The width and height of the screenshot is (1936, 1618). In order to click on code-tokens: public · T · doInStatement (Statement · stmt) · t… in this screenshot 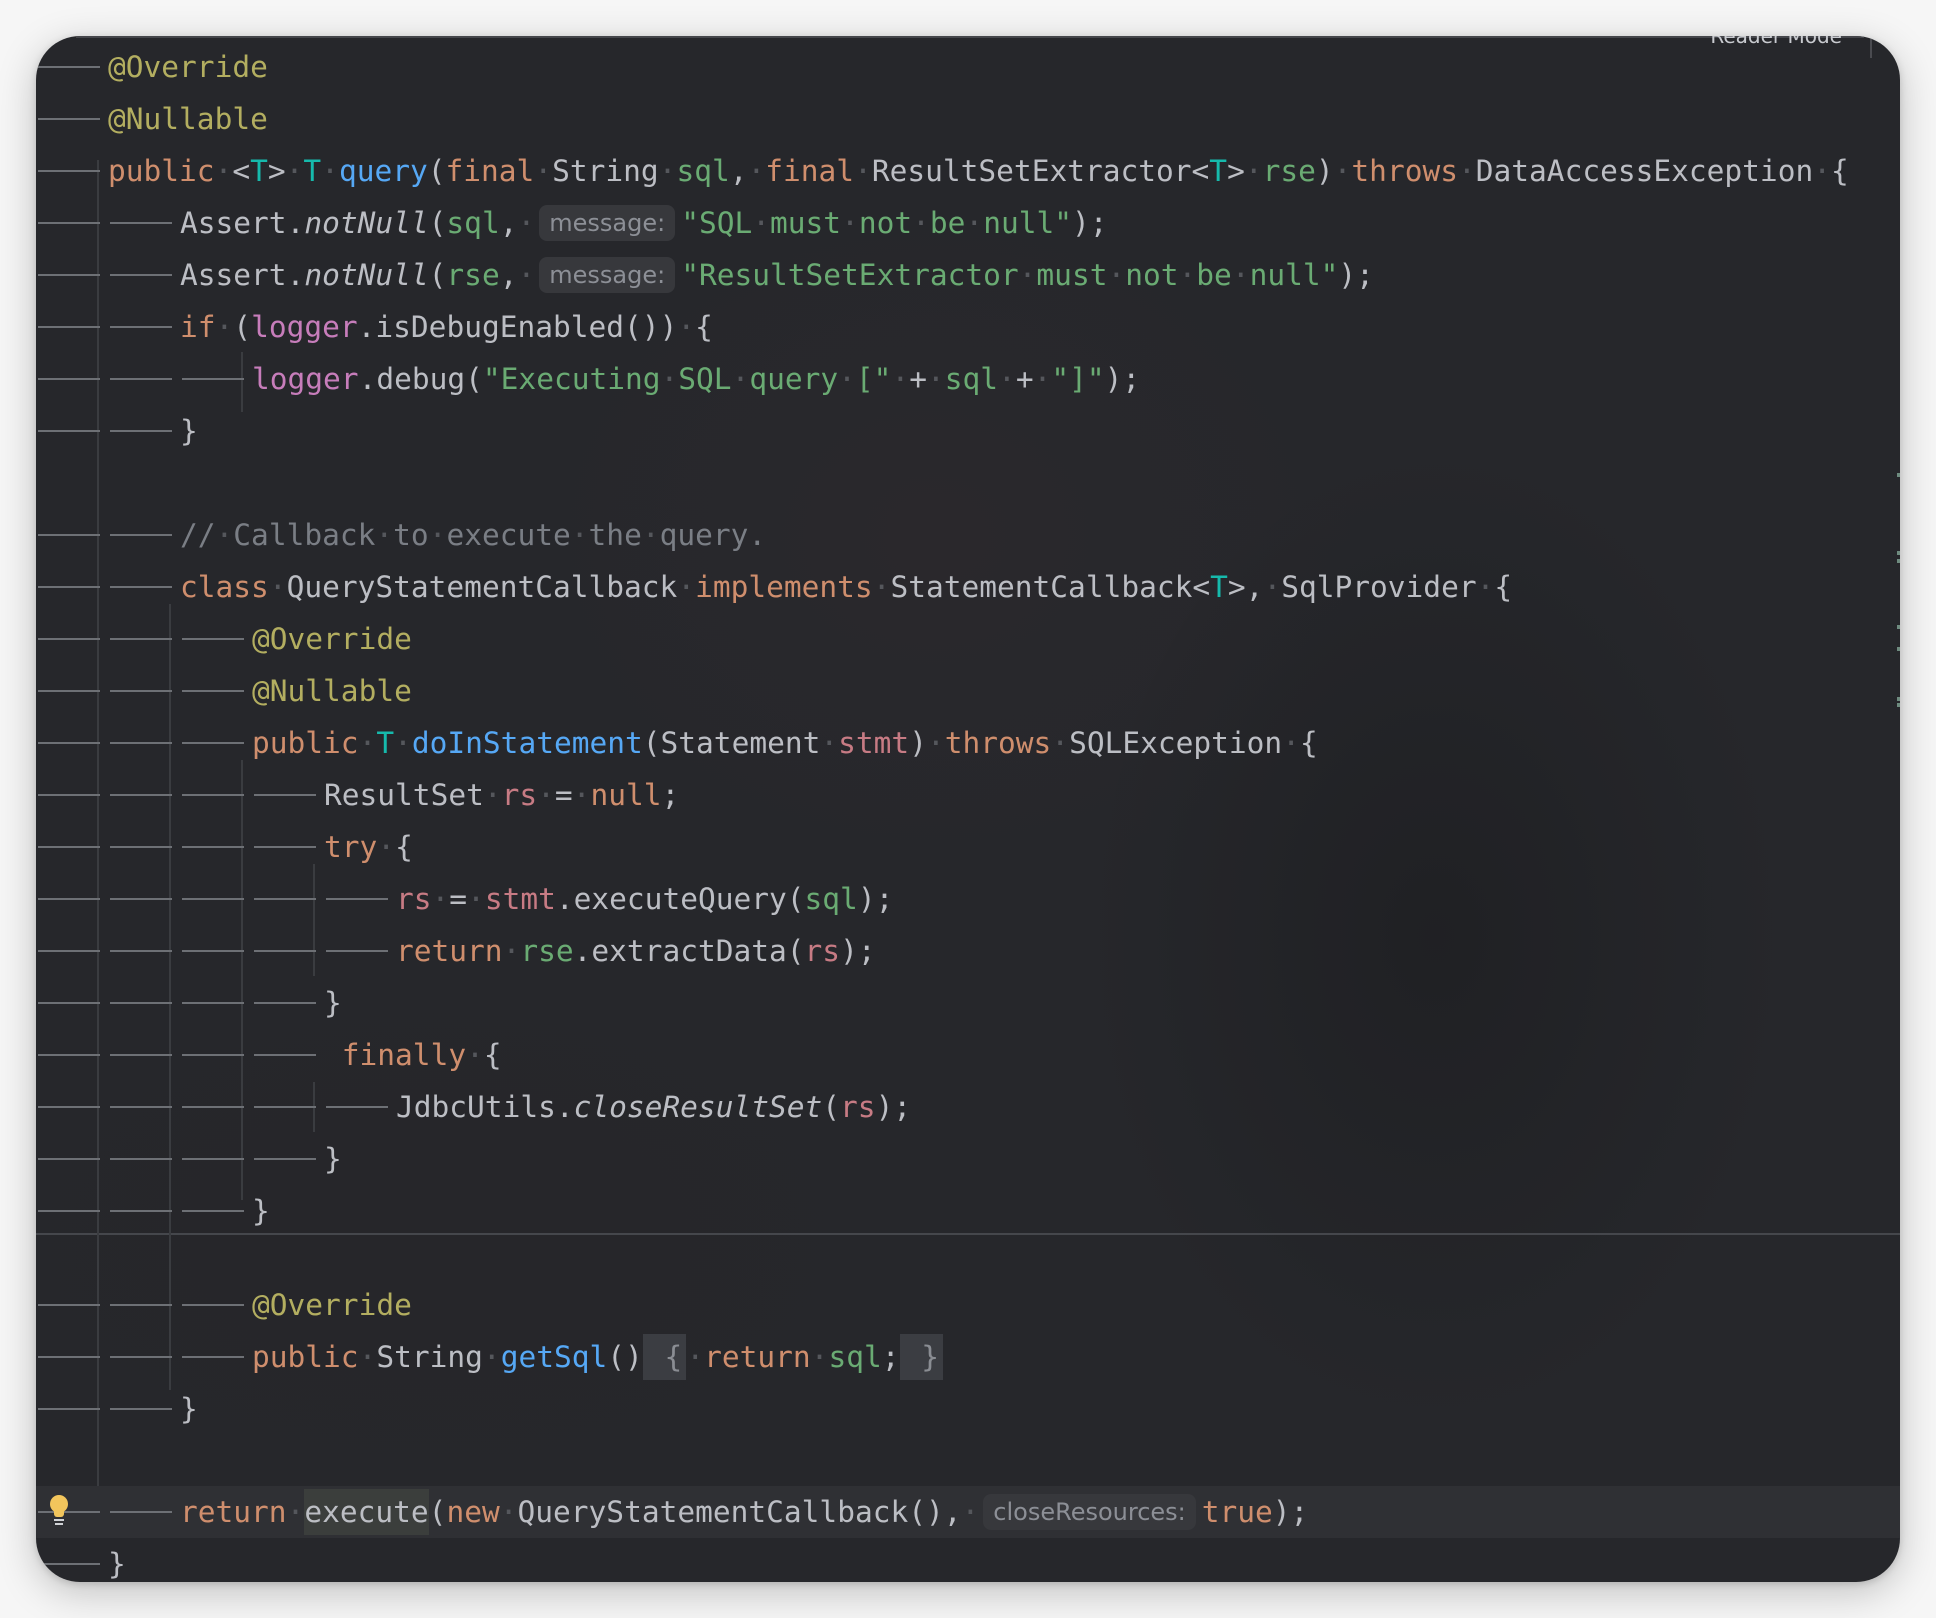, I will do `click(785, 743)`.